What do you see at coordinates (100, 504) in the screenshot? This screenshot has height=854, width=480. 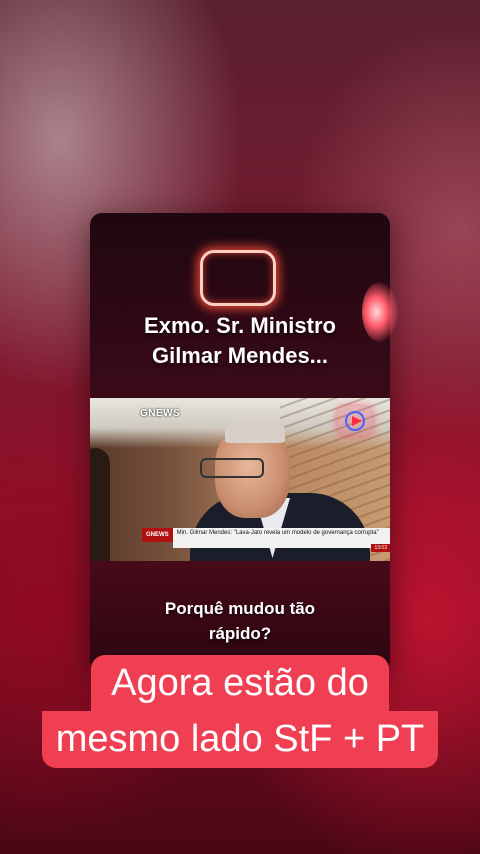 I see `background-person` at bounding box center [100, 504].